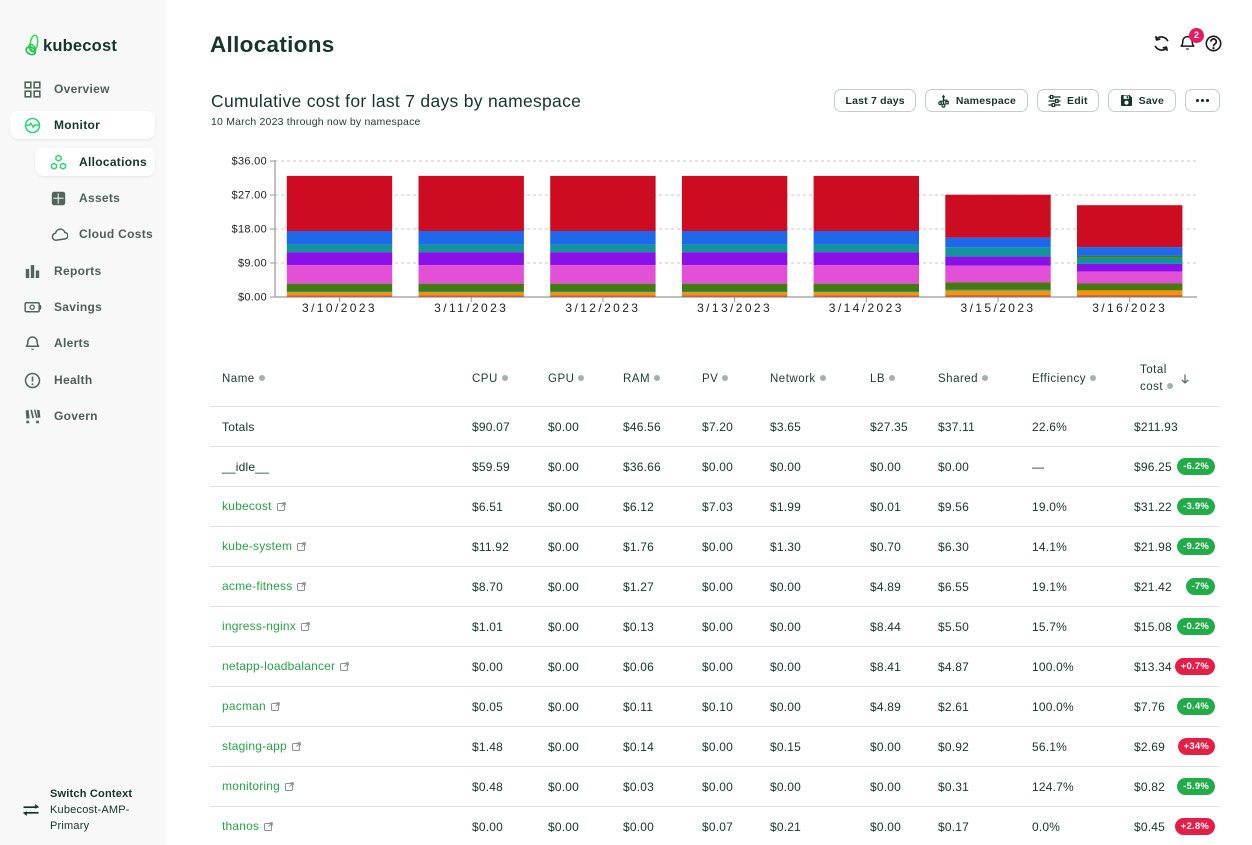  What do you see at coordinates (866, 308) in the screenshot?
I see `svg-text: 3/14/2023` at bounding box center [866, 308].